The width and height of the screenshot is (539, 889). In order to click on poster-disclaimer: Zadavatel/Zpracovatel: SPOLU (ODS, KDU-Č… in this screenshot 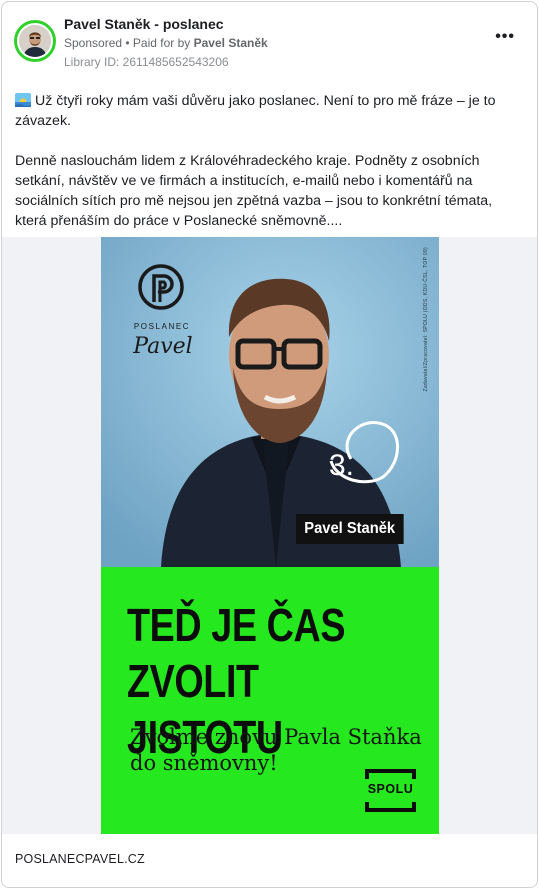, I will do `click(426, 319)`.